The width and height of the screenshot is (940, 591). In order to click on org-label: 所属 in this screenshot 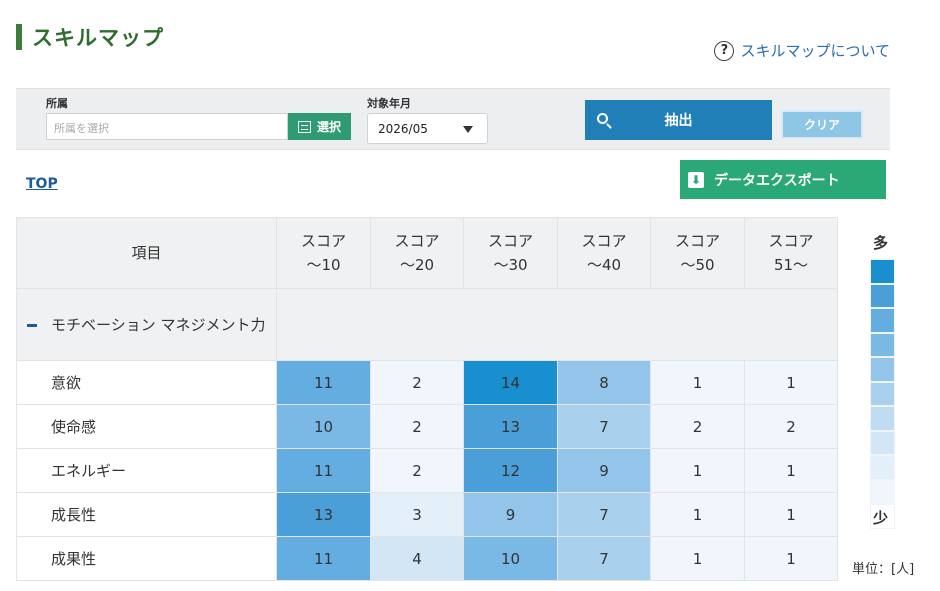, I will do `click(57, 103)`.